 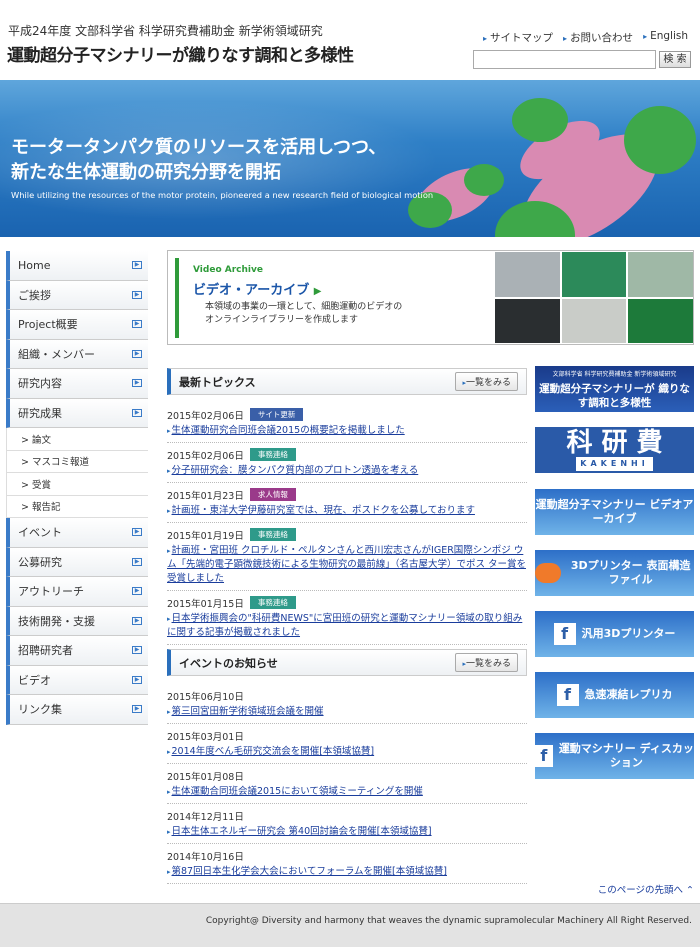 I want to click on 3d-printer-banner: f 汎用3Dプリンター, so click(x=614, y=634).